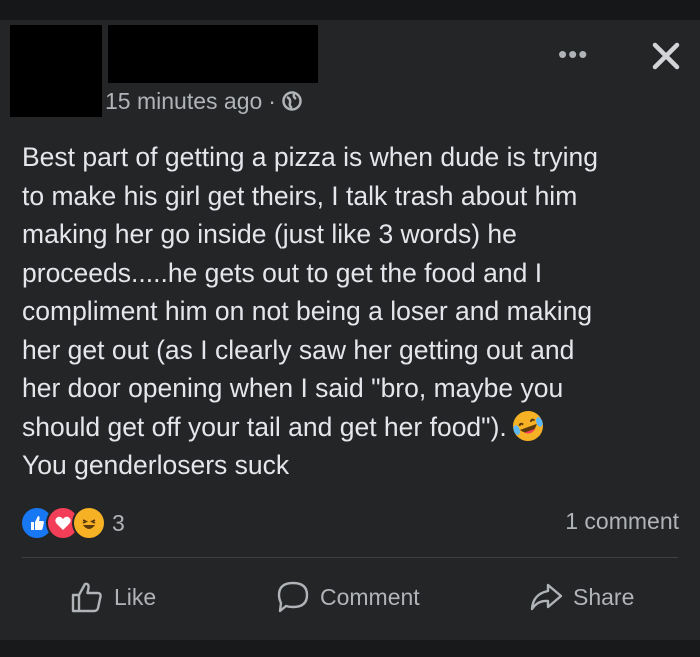  Describe the element at coordinates (527, 425) in the screenshot. I see `laughing-crying-emoji-icon` at that location.